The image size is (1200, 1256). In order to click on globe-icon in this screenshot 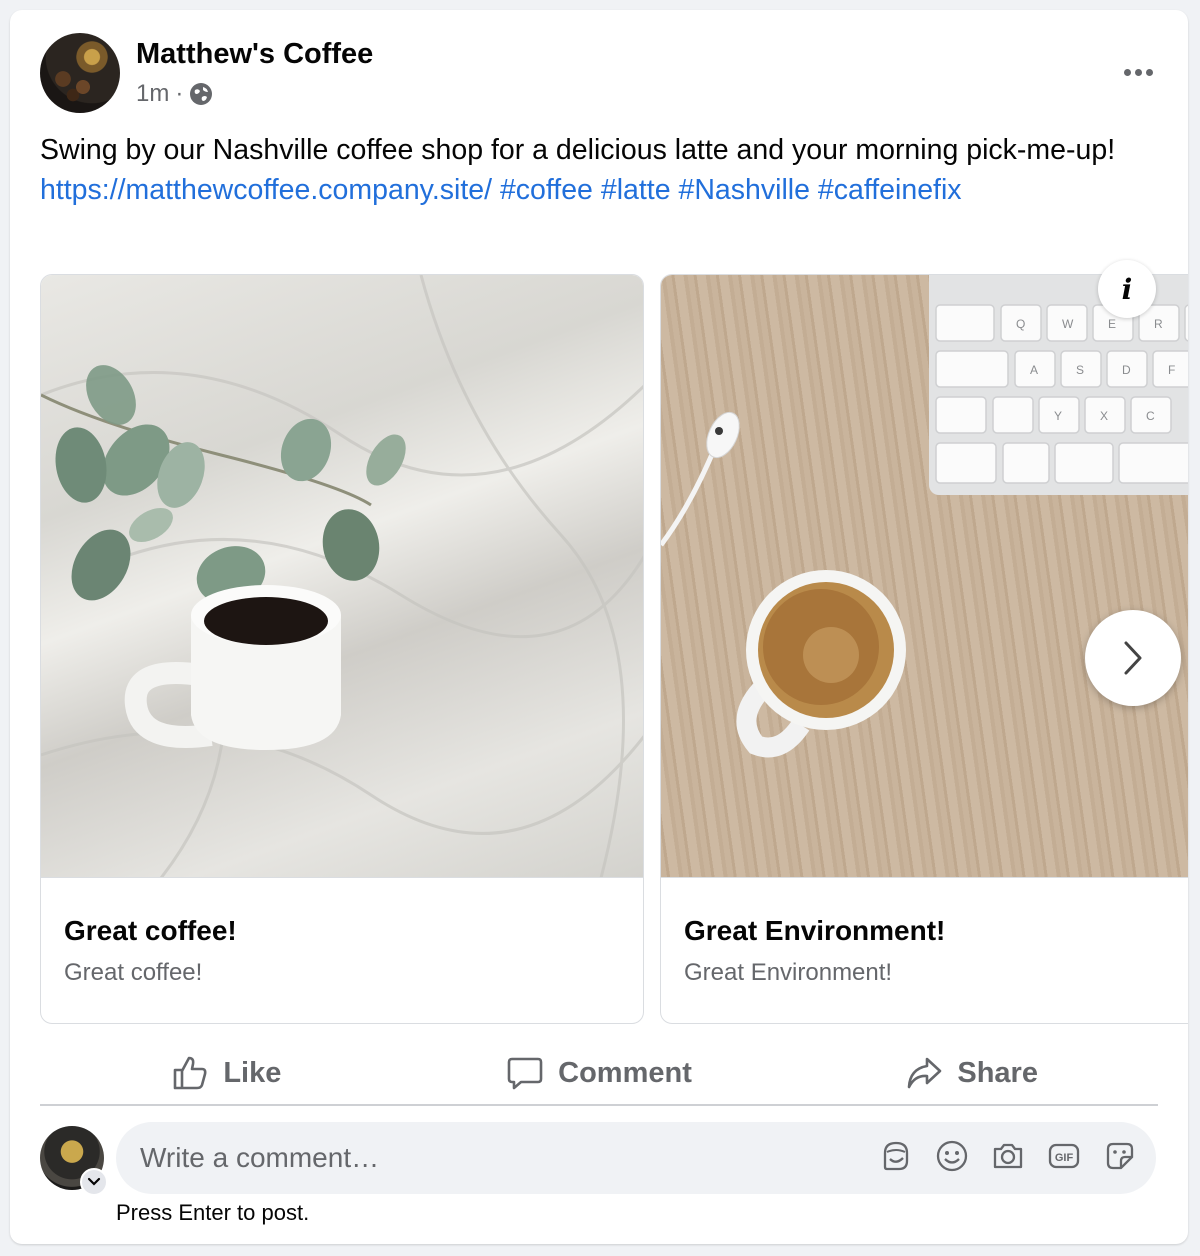, I will do `click(201, 94)`.